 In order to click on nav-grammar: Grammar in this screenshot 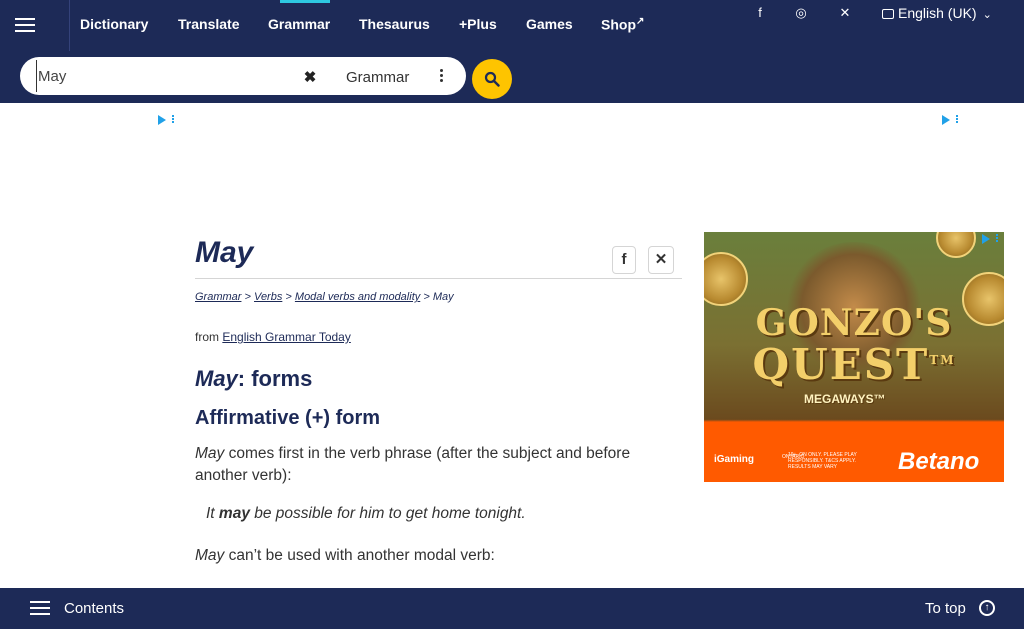, I will do `click(299, 24)`.